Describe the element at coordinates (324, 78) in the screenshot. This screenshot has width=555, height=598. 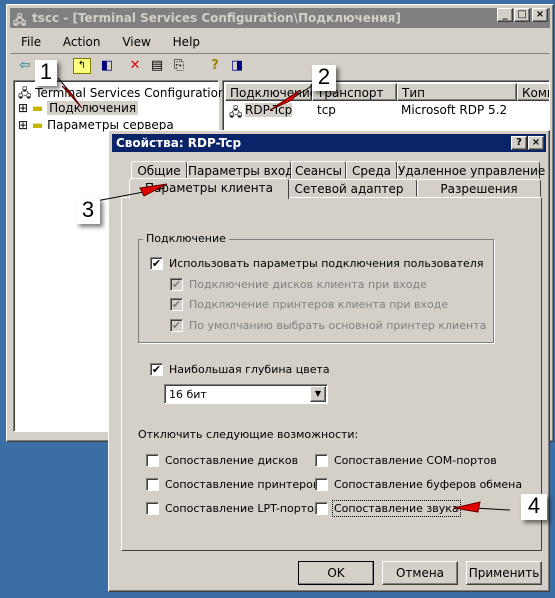
I see `callout-2: 2` at that location.